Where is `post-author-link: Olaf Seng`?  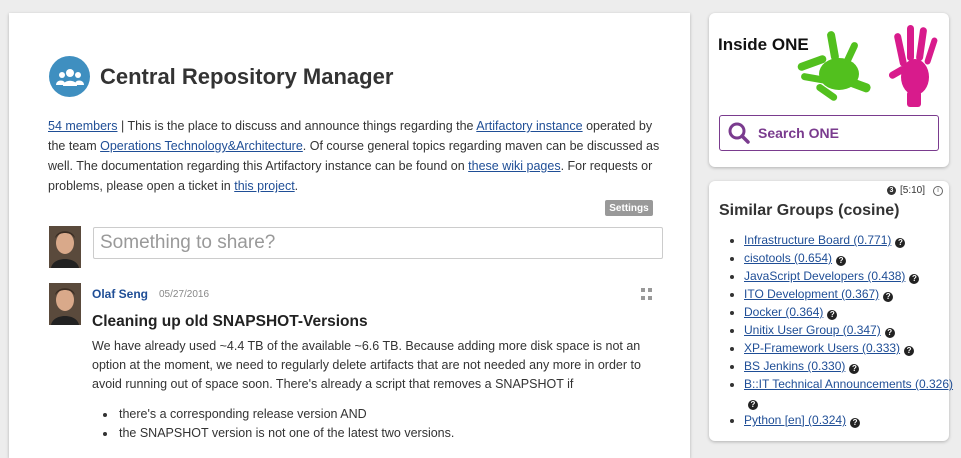
post-author-link: Olaf Seng is located at coordinates (120, 294).